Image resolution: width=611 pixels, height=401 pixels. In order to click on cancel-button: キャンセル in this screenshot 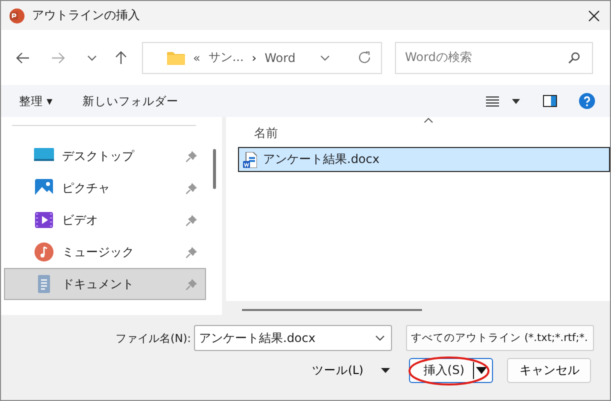, I will do `click(549, 370)`.